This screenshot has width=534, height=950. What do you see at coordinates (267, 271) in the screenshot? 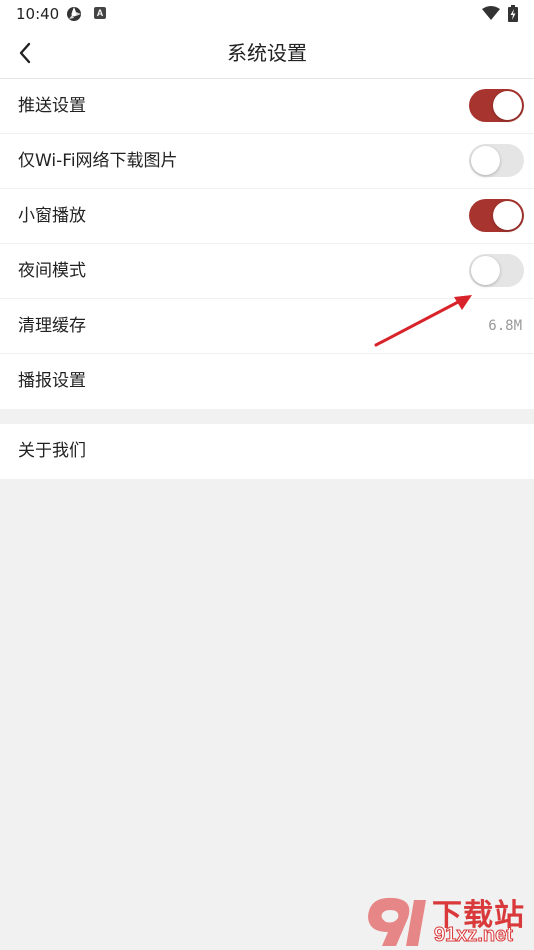
I see `setting-row-night-mode: 夜间模式` at bounding box center [267, 271].